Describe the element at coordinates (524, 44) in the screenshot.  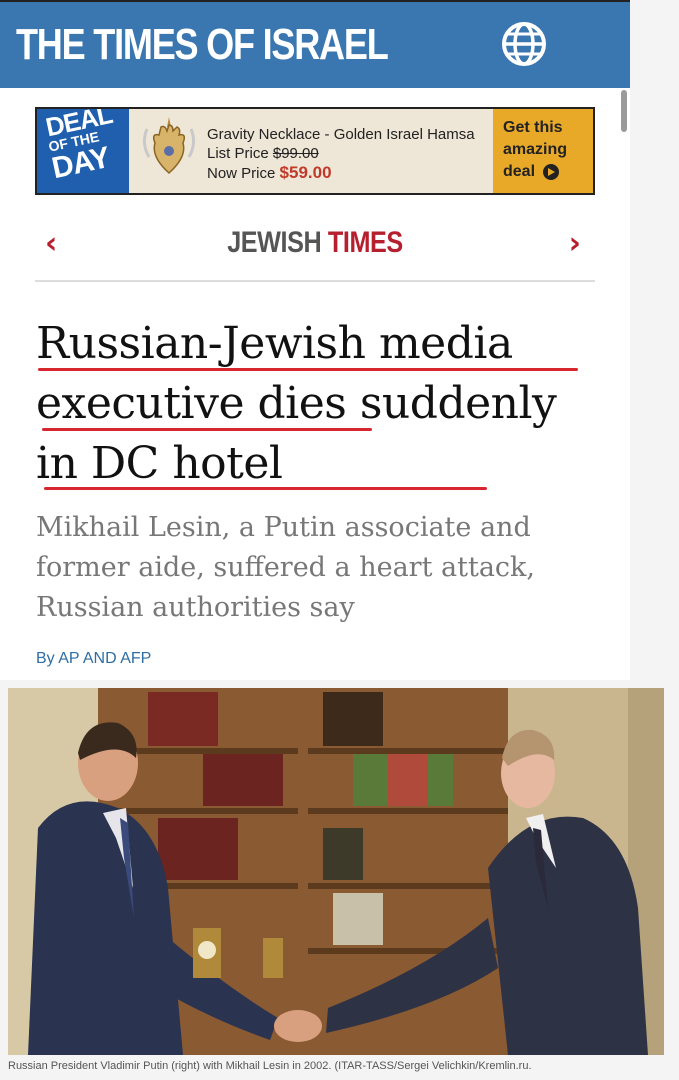
I see `globe-icon` at that location.